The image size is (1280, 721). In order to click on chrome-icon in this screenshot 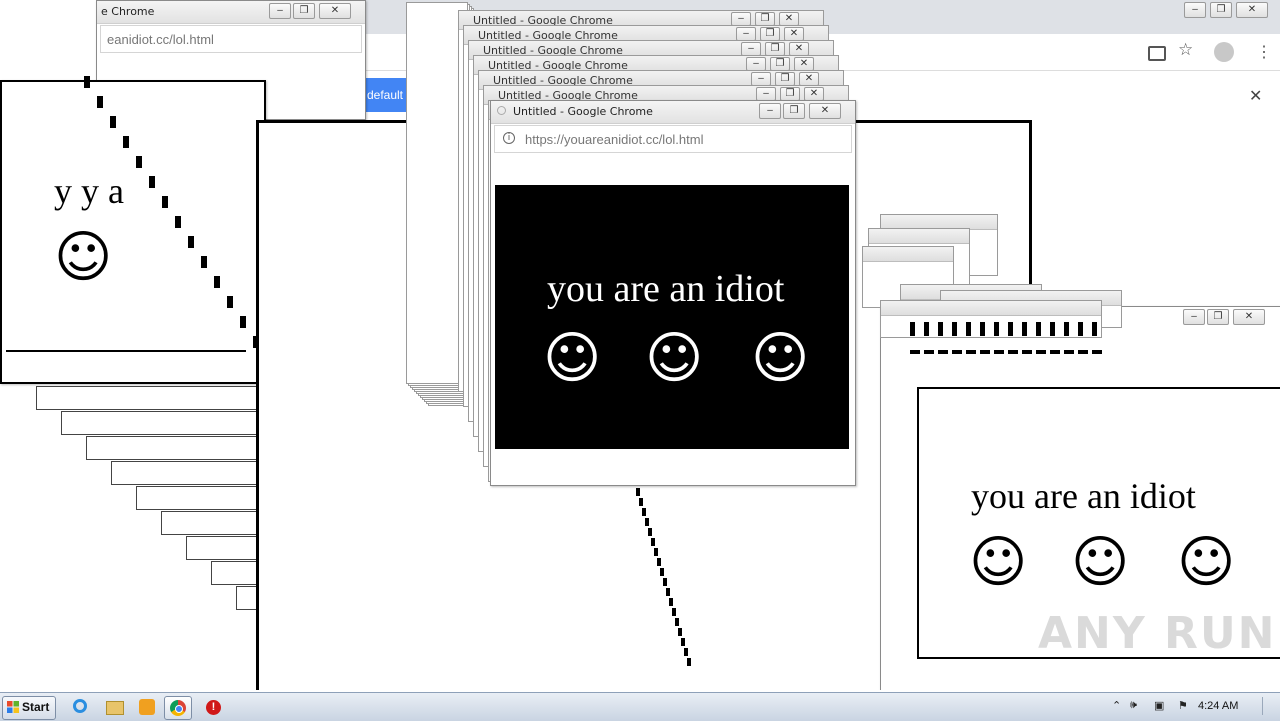, I will do `click(178, 708)`.